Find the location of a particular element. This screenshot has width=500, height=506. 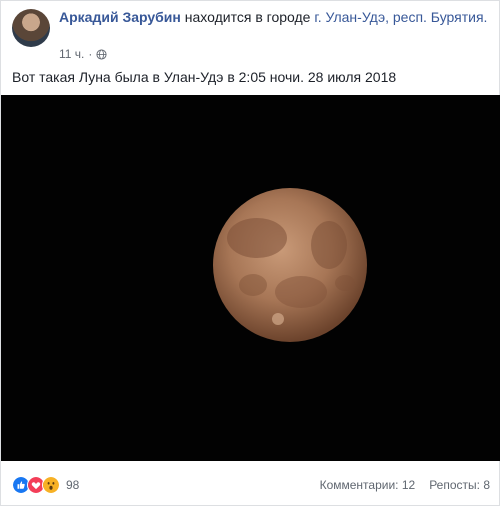

reaction-count: 98 is located at coordinates (72, 485).